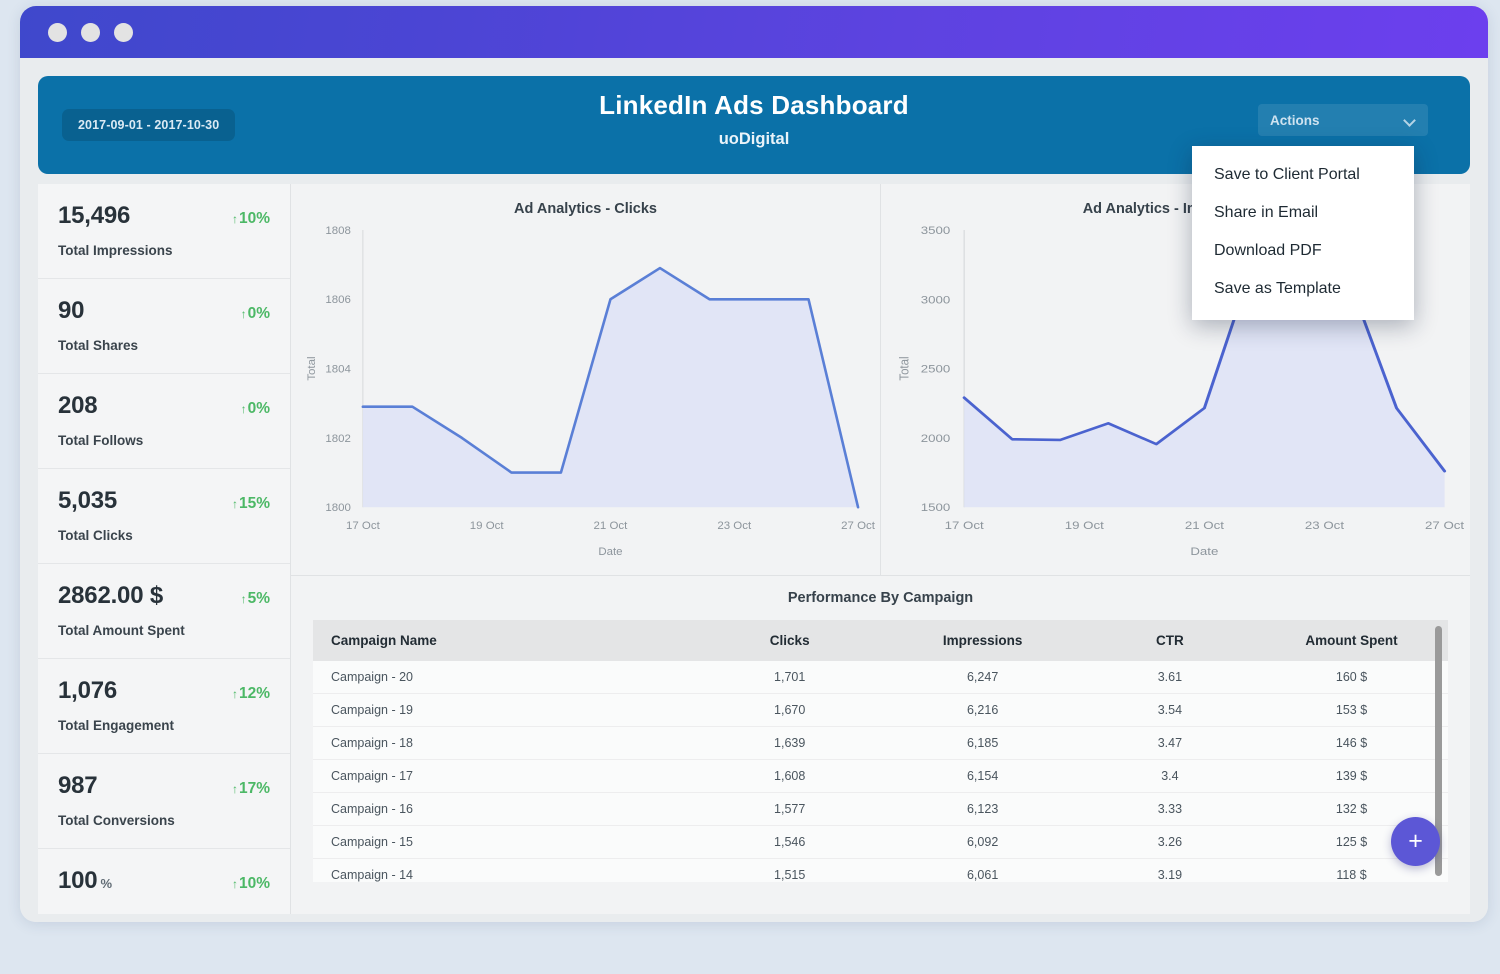 The image size is (1500, 974). Describe the element at coordinates (982, 710) in the screenshot. I see `table-cell-impr: 6,216` at that location.